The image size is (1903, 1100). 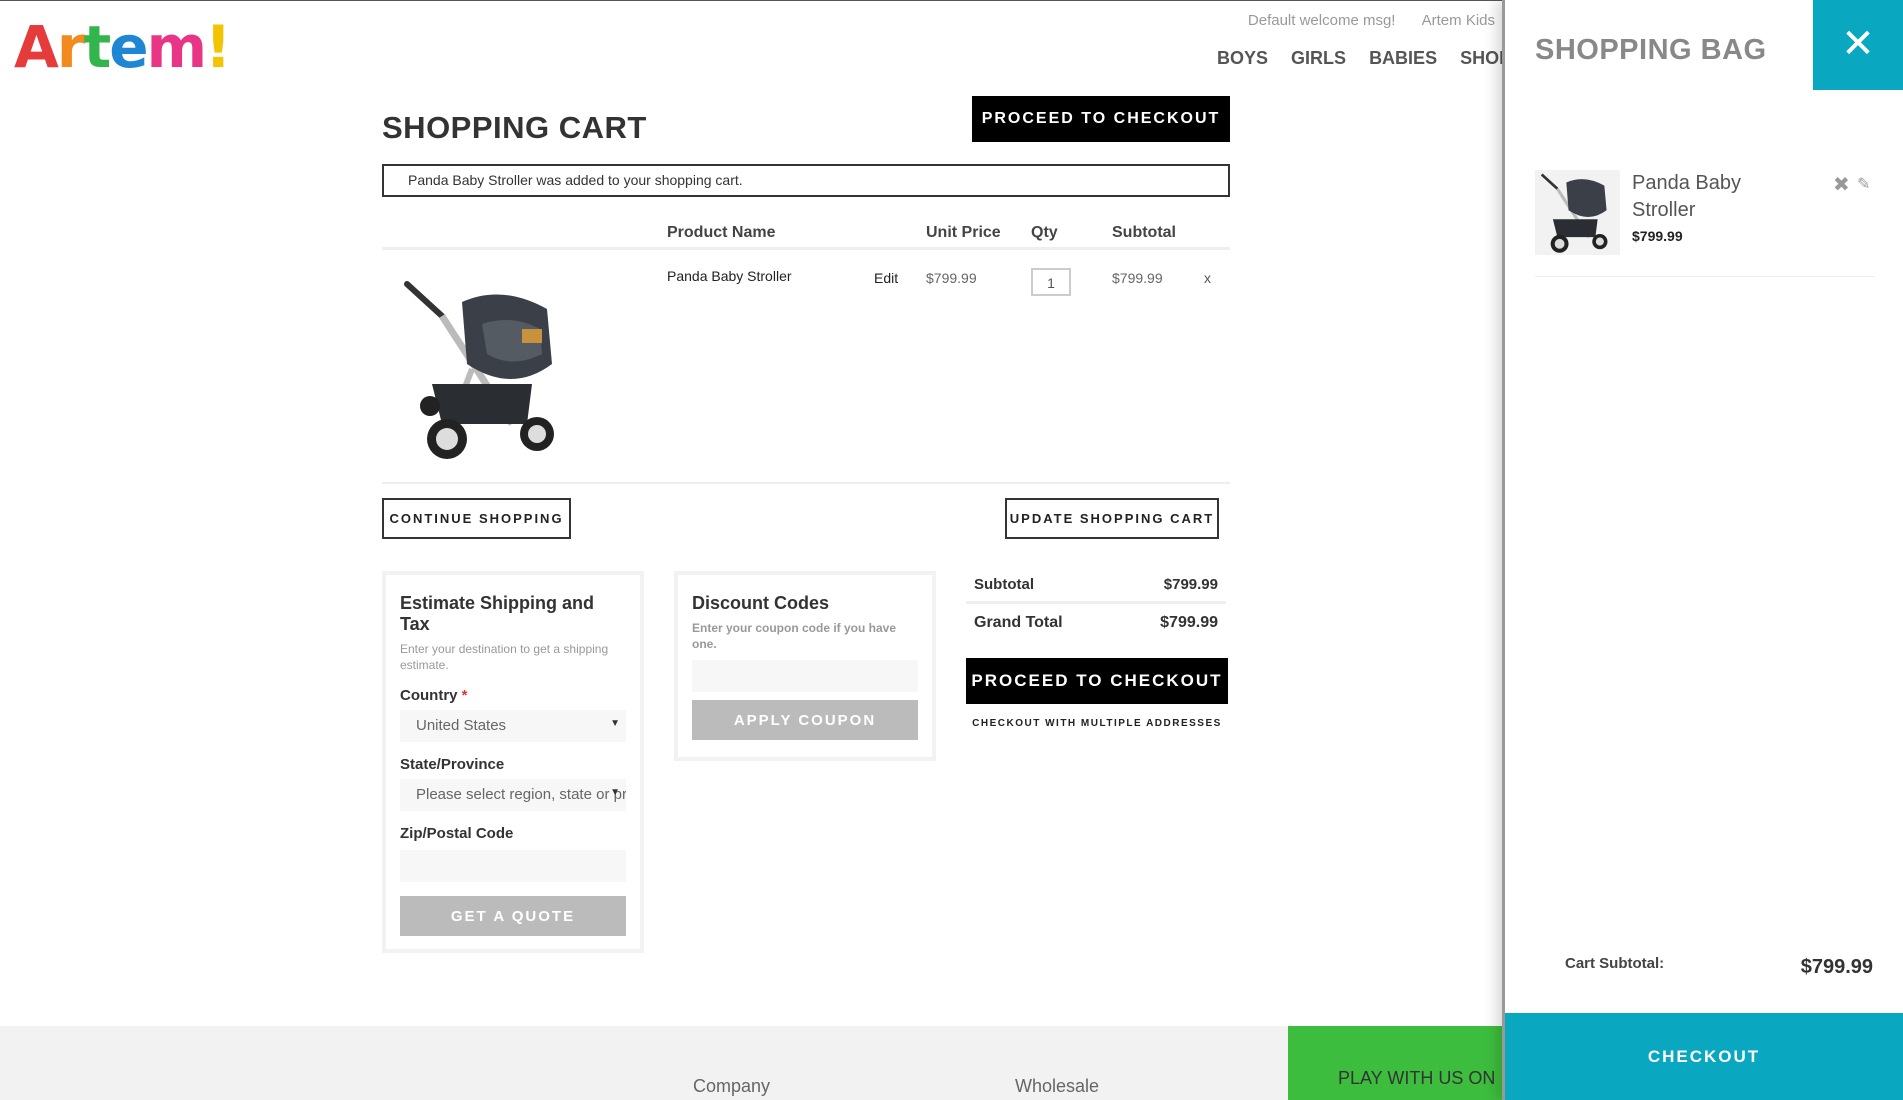 What do you see at coordinates (761, 603) in the screenshot?
I see `discount-title: Discount Codes` at bounding box center [761, 603].